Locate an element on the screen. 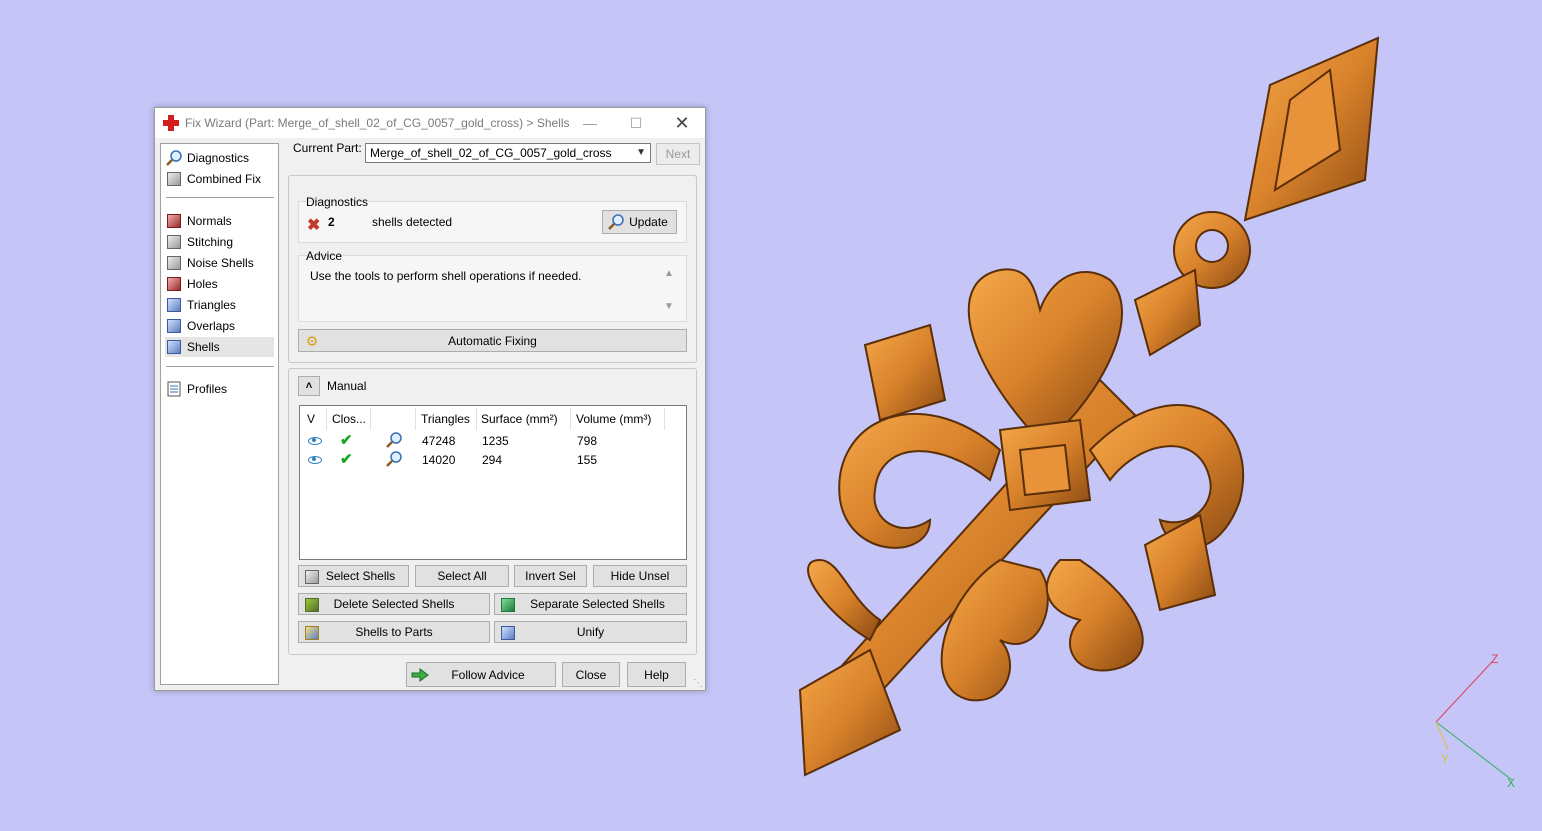  right-diamond is located at coordinates (1167, 312).